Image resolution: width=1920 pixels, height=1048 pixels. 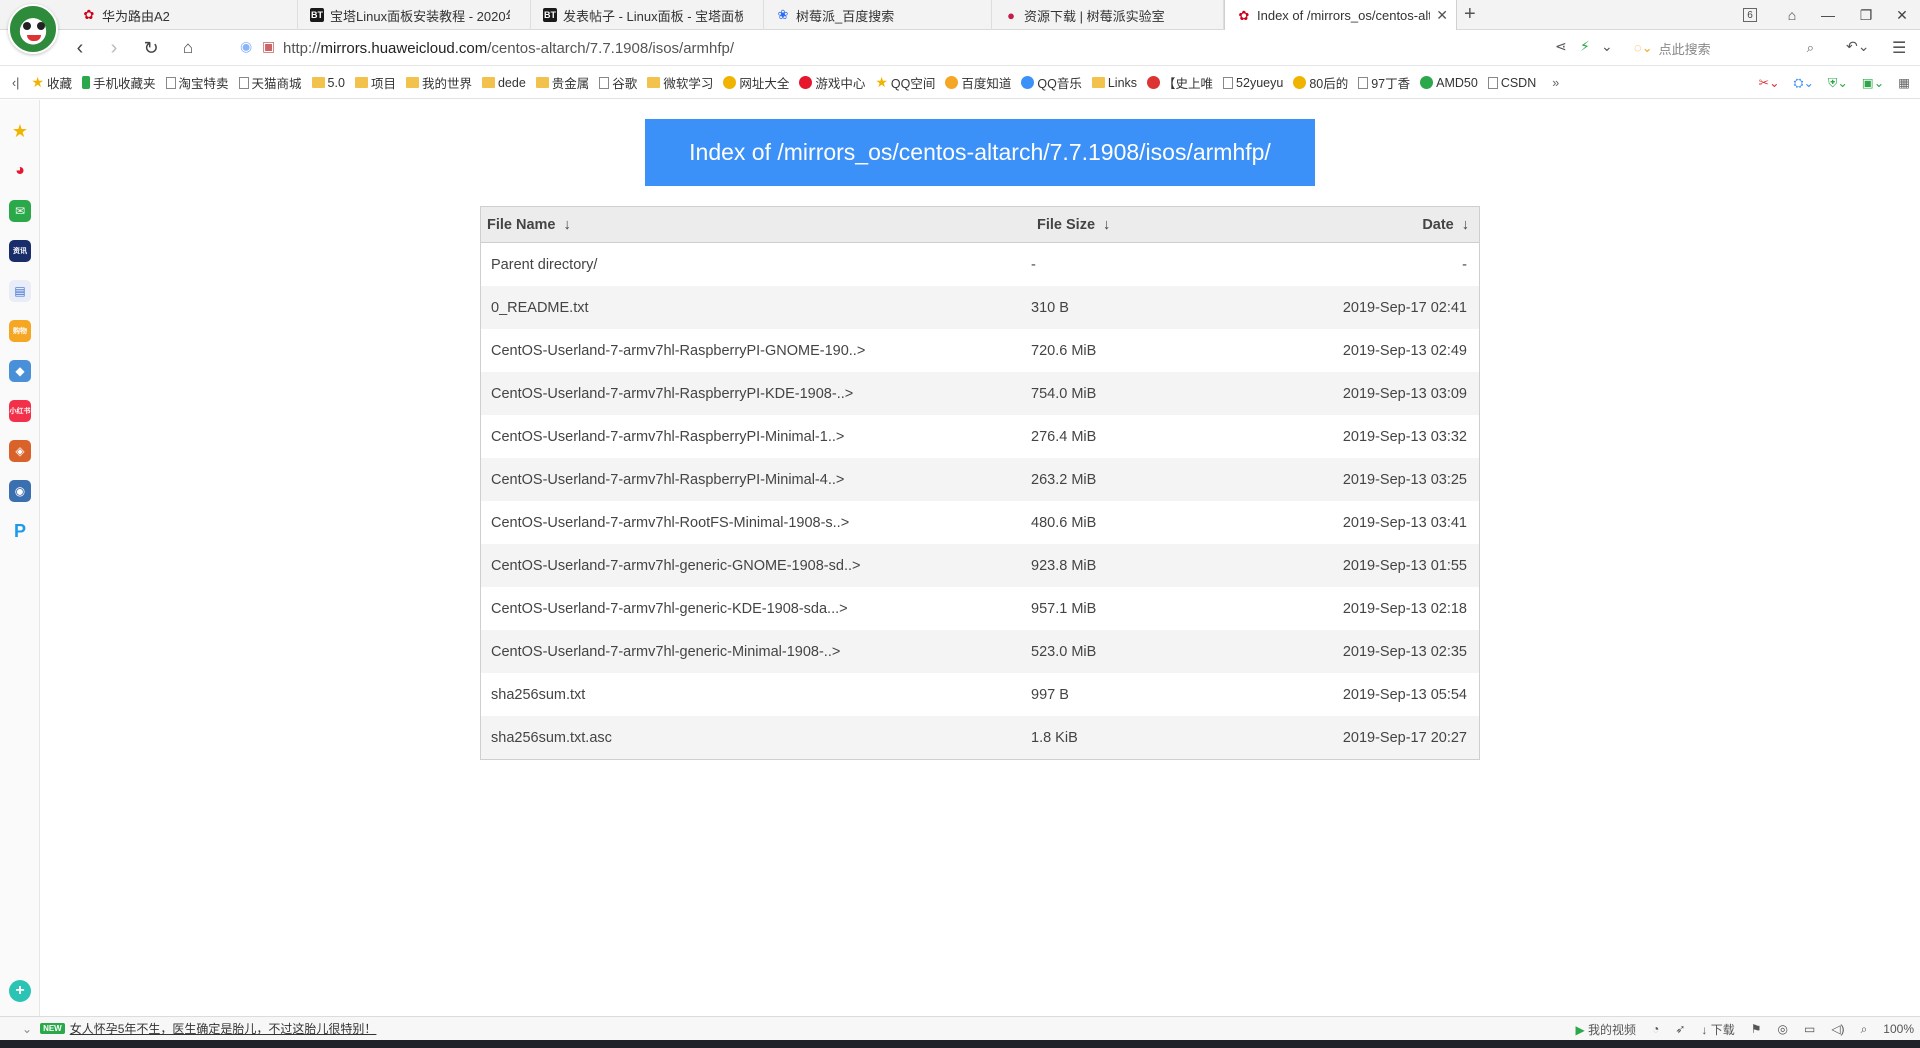 What do you see at coordinates (1717, 1029) in the screenshot?
I see `download-button: ↓ 下载` at bounding box center [1717, 1029].